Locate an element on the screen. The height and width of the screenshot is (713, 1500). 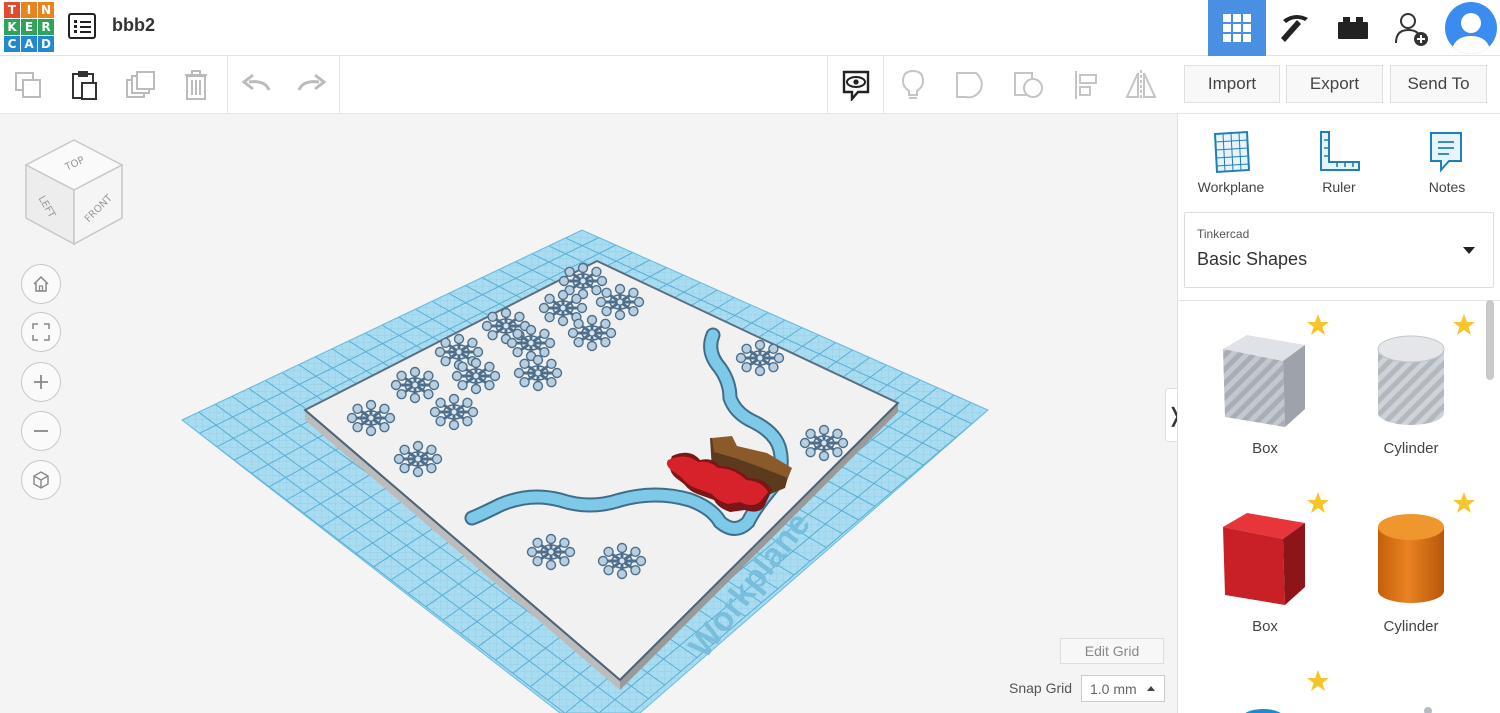
3d-design-nav-button is located at coordinates (1237, 28).